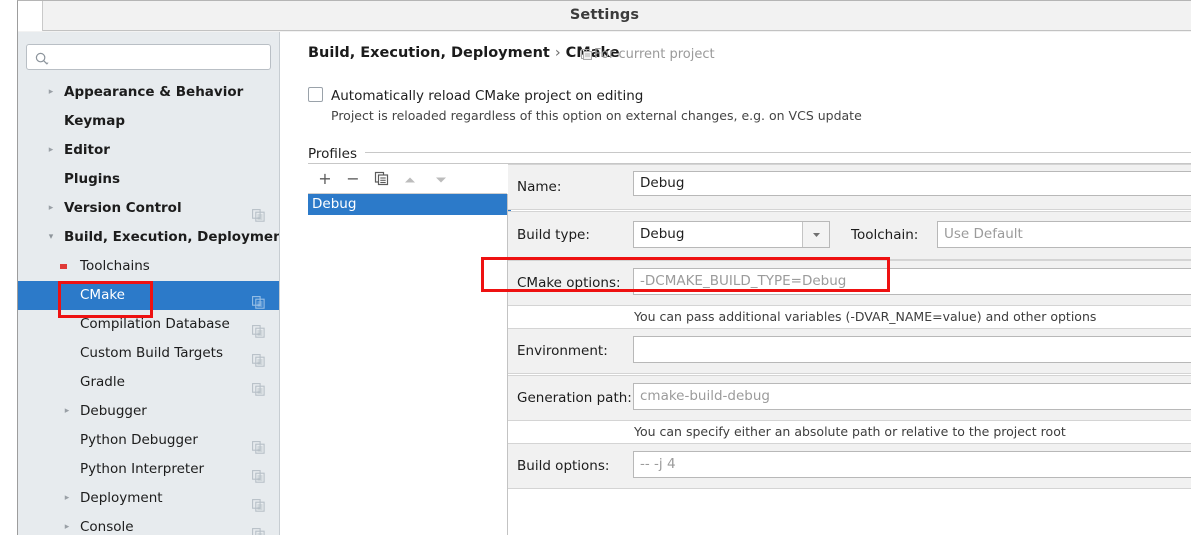 This screenshot has width=1191, height=535. I want to click on search-input, so click(160, 58).